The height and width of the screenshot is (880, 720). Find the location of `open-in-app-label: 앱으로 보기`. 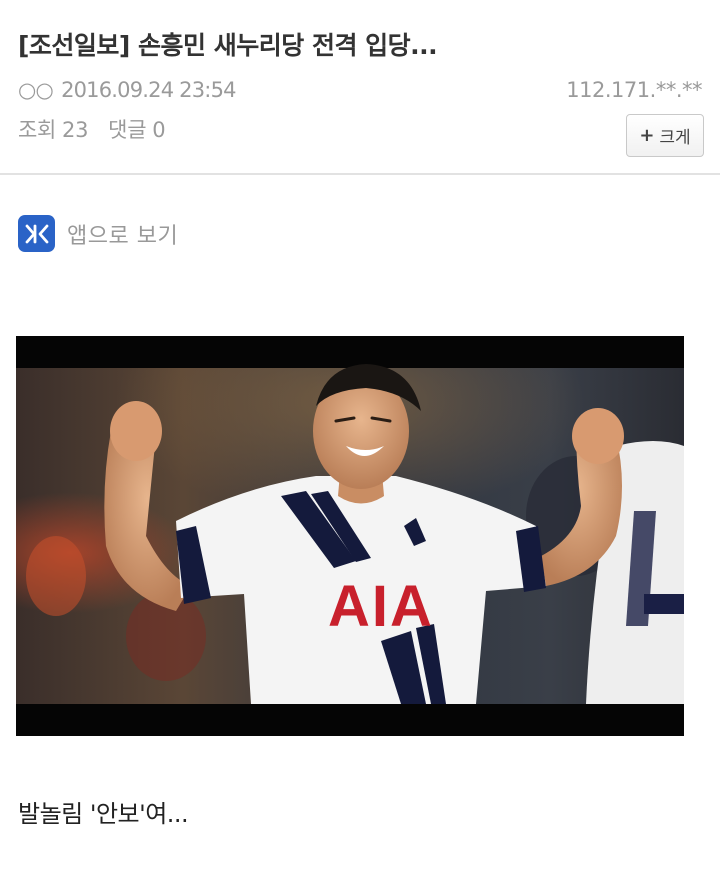

open-in-app-label: 앱으로 보기 is located at coordinates (123, 236).